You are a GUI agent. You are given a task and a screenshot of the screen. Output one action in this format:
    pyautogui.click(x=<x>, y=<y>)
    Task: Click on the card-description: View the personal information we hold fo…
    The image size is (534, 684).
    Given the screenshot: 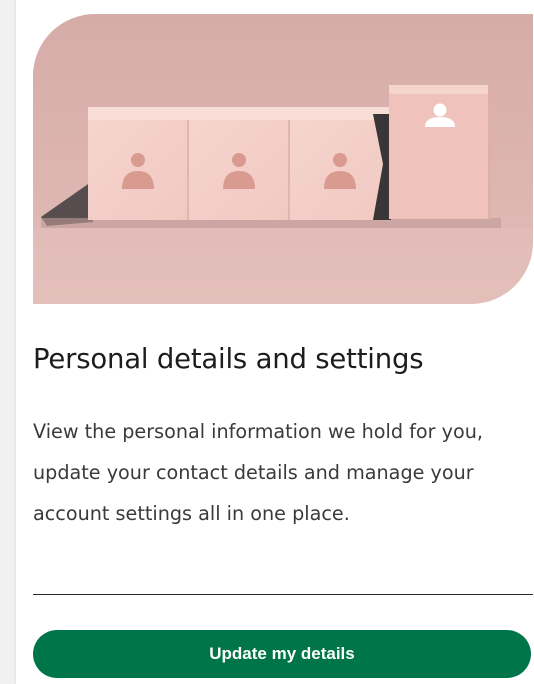 What is the action you would take?
    pyautogui.click(x=258, y=472)
    